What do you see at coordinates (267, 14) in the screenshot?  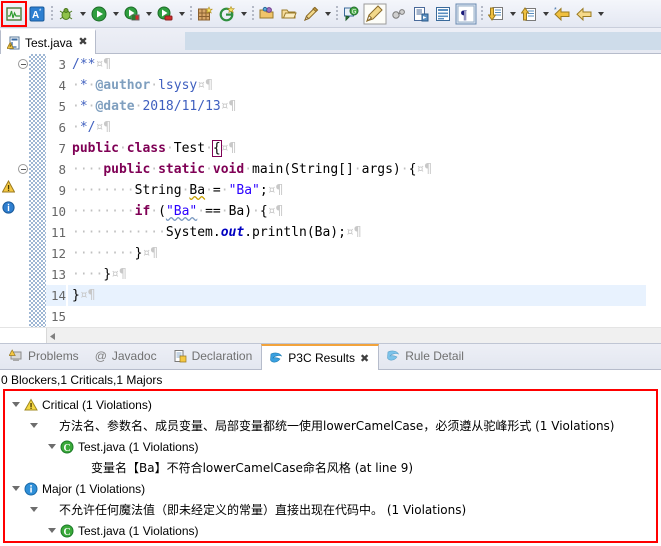 I see `open-type-icon` at bounding box center [267, 14].